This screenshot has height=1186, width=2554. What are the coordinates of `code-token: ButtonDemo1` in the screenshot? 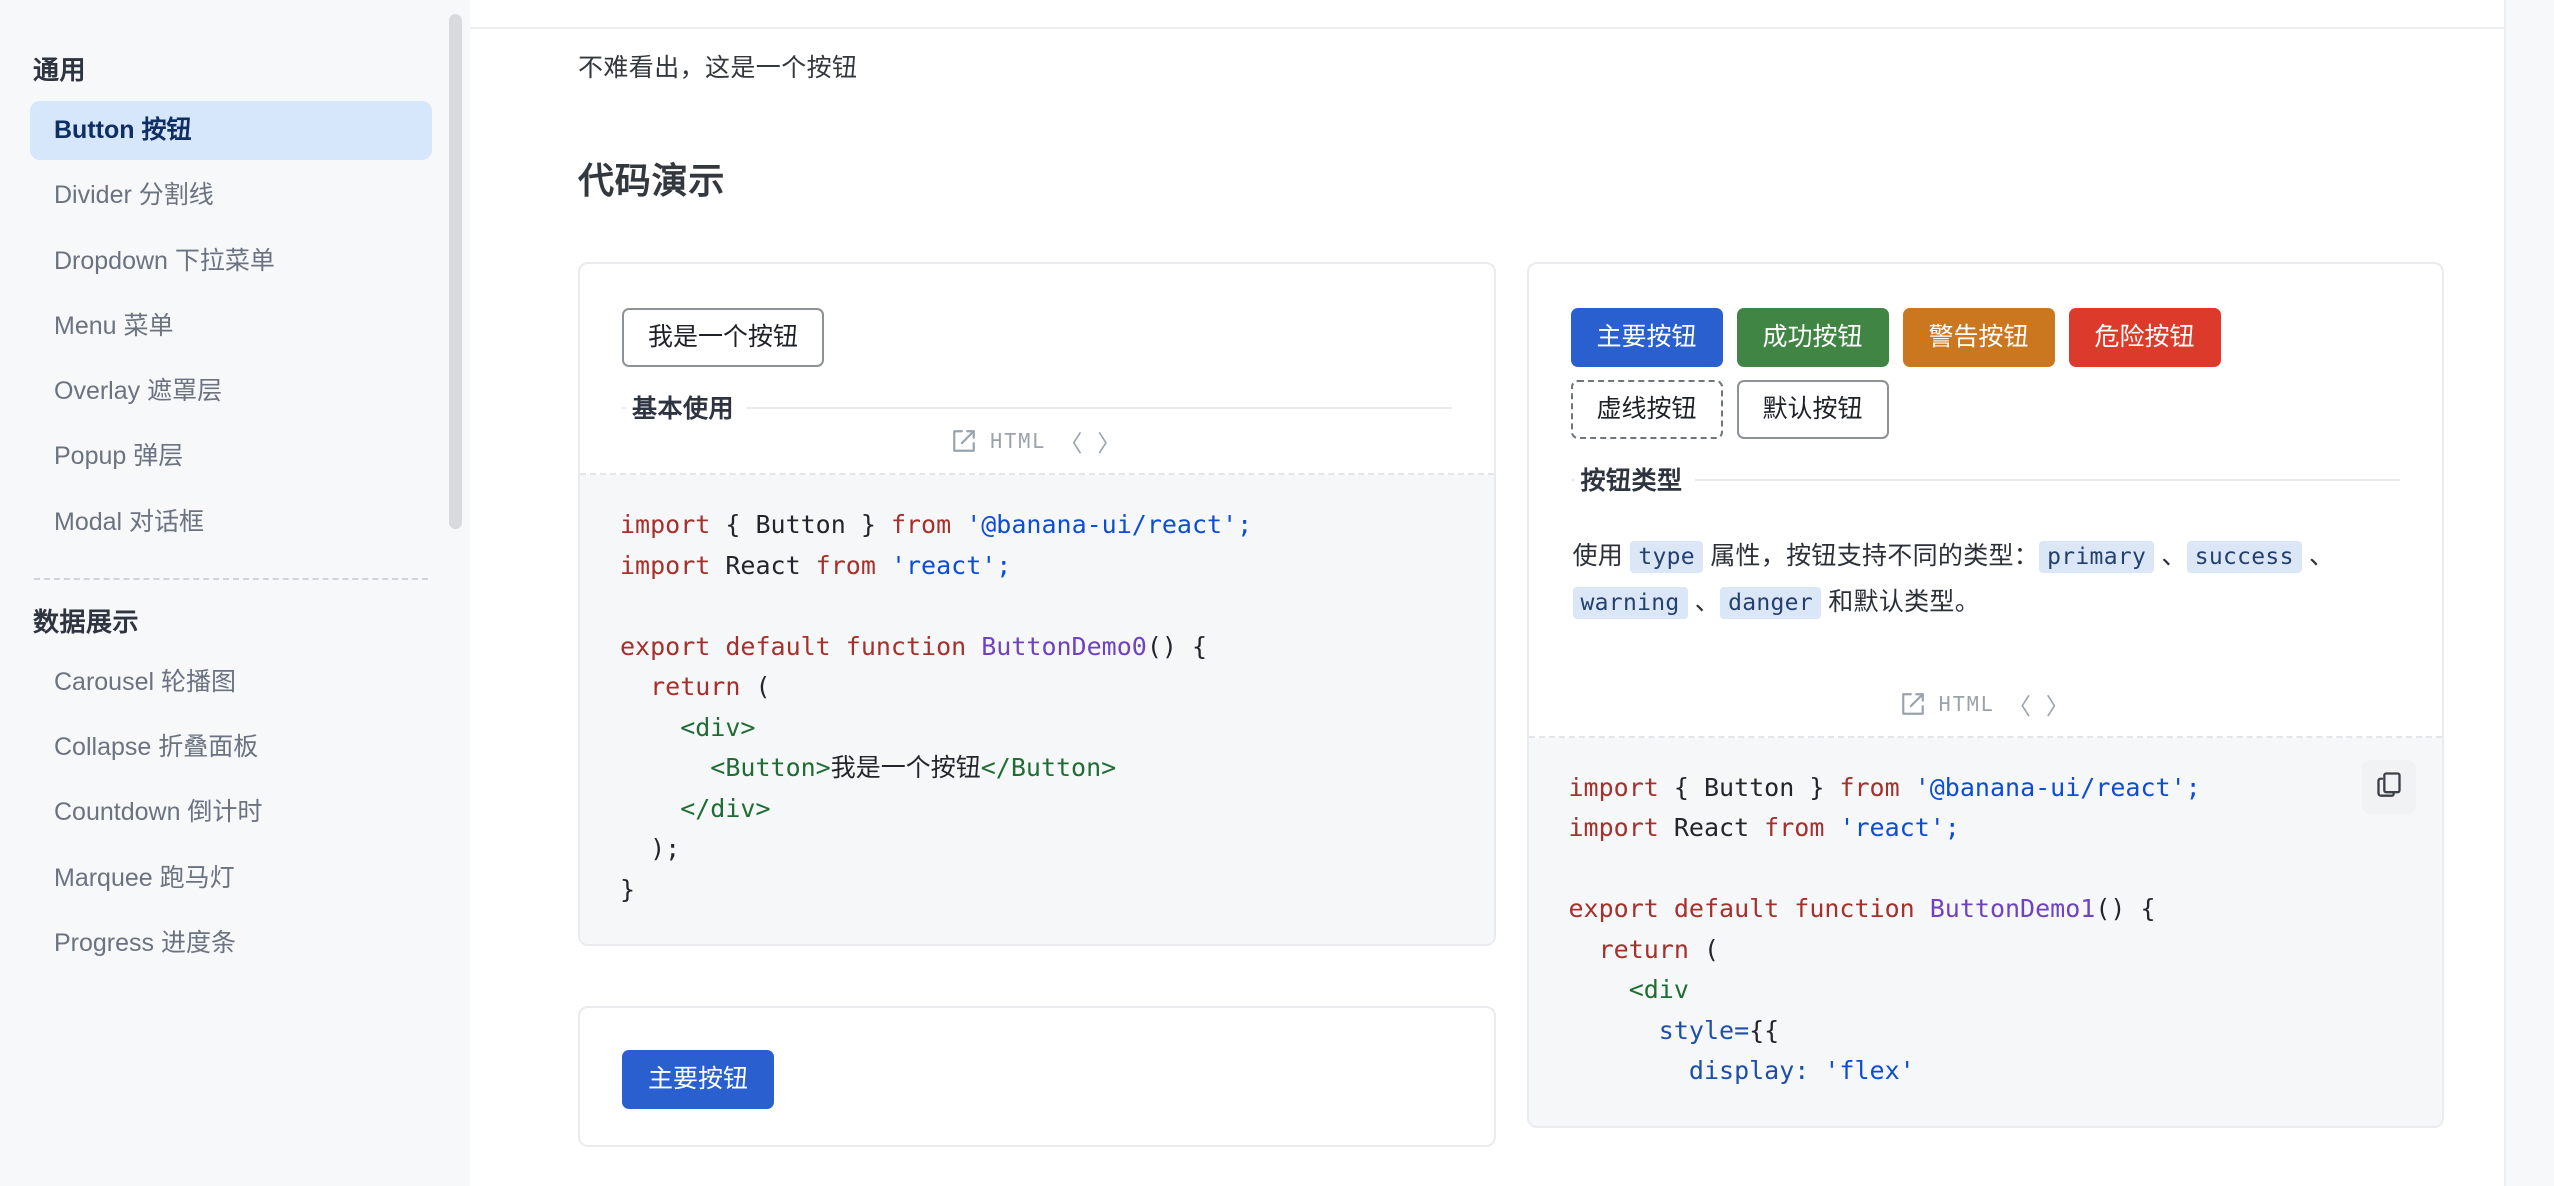 It's located at (2005, 908).